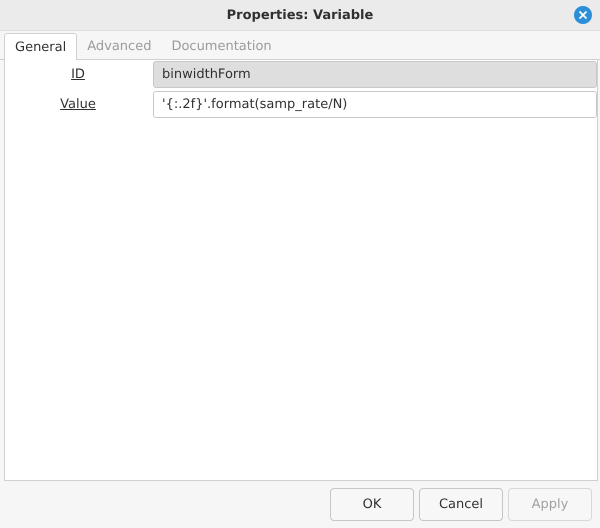  Describe the element at coordinates (78, 74) in the screenshot. I see `field-label: ID` at that location.